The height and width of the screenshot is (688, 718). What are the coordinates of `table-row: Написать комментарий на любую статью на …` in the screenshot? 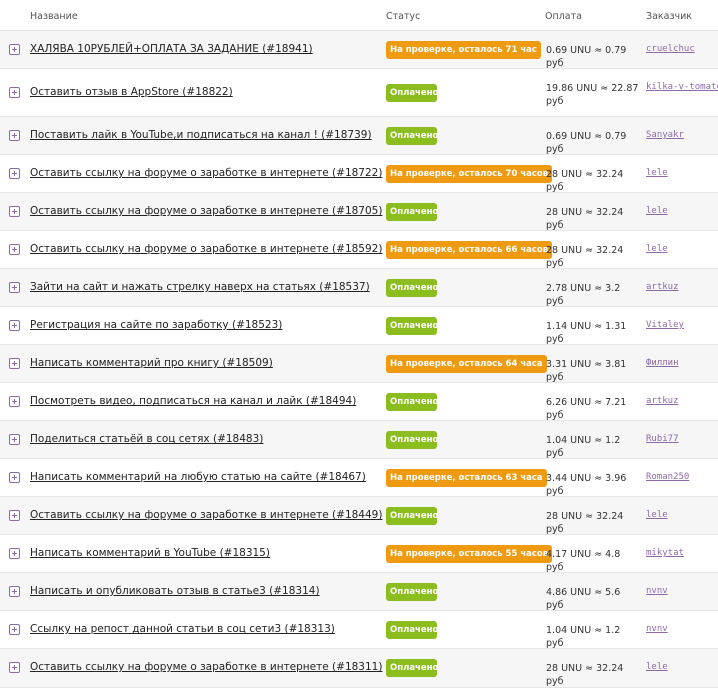 It's located at (359, 478).